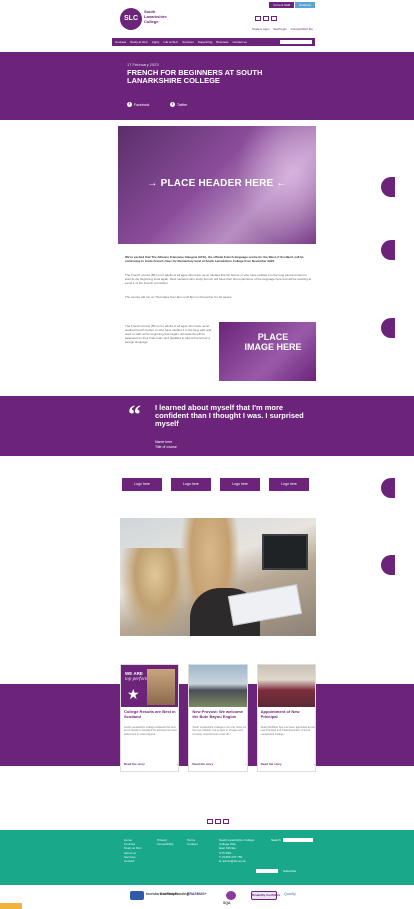 The width and height of the screenshot is (414, 909). What do you see at coordinates (273, 342) in the screenshot?
I see `image-placeholder-label: PLACE IMAGE HERE` at bounding box center [273, 342].